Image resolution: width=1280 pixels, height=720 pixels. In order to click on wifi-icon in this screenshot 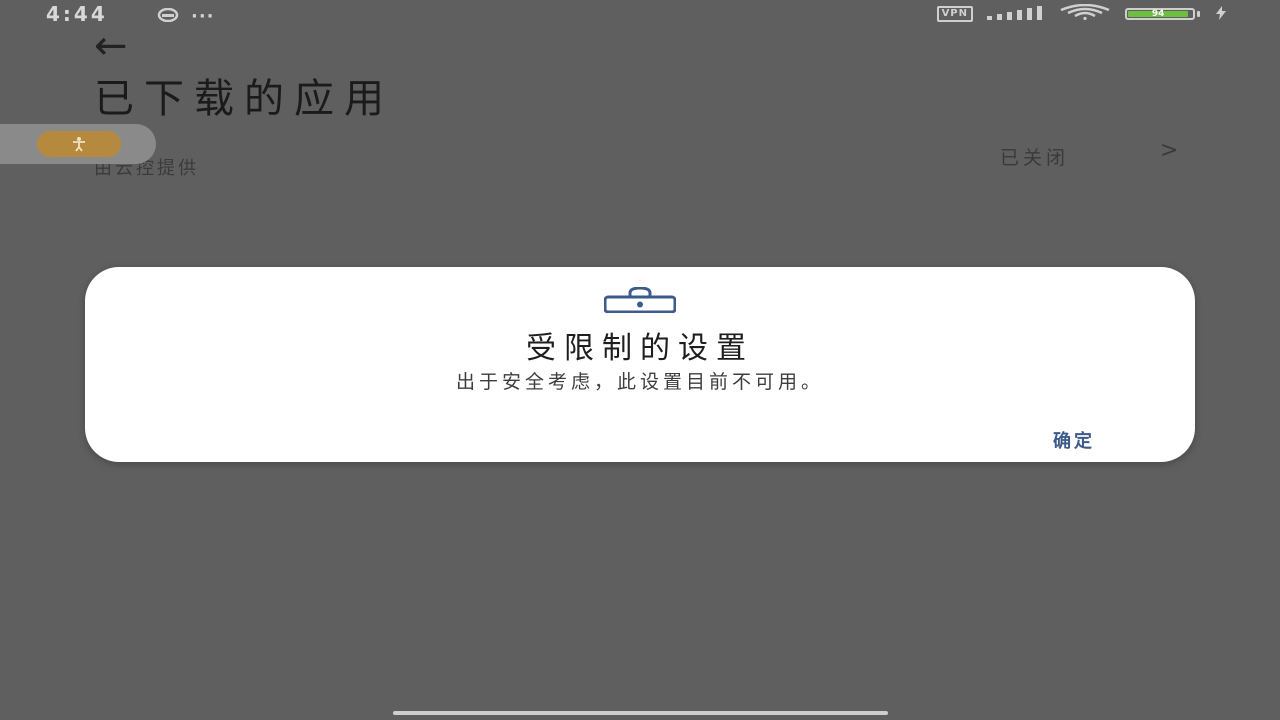, I will do `click(1085, 13)`.